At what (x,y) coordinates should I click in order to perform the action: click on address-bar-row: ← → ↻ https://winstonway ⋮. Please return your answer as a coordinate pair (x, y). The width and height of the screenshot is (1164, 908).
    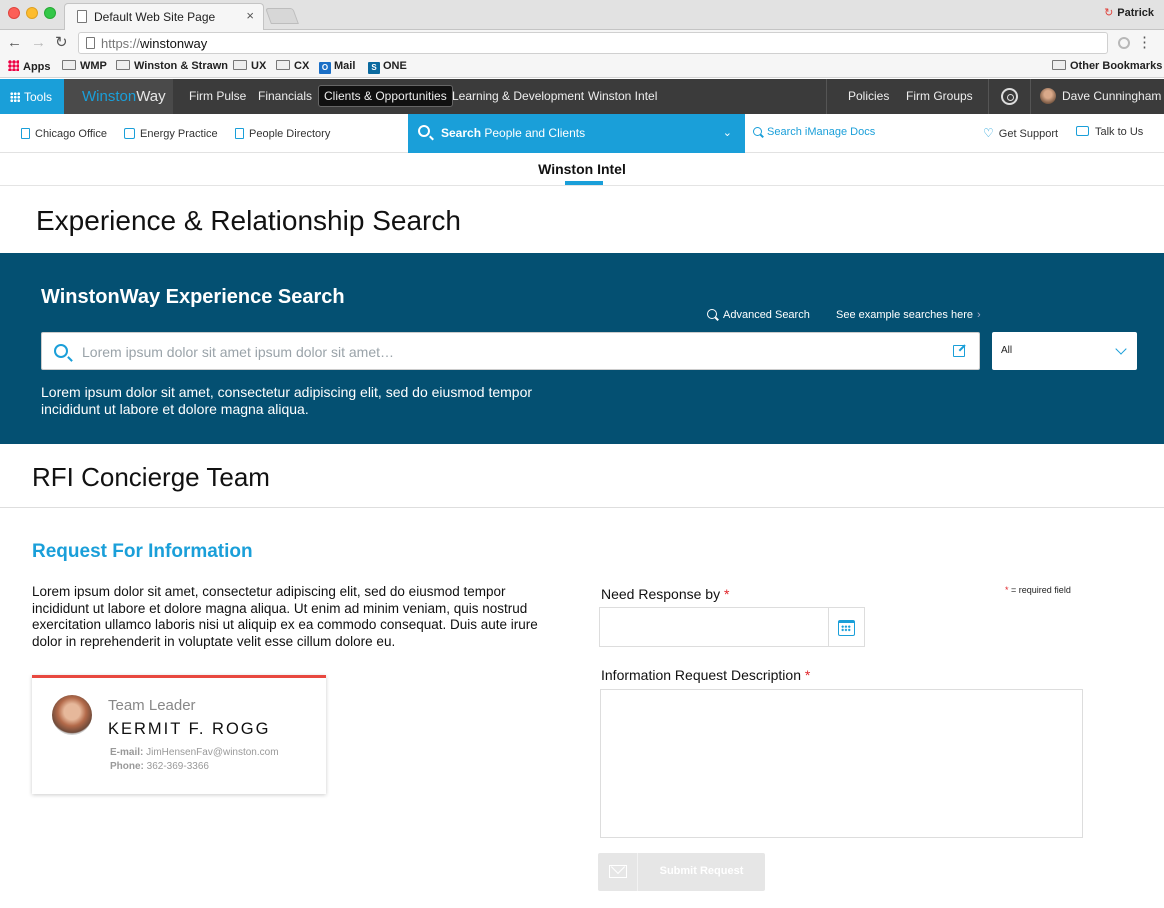
    Looking at the image, I should click on (582, 43).